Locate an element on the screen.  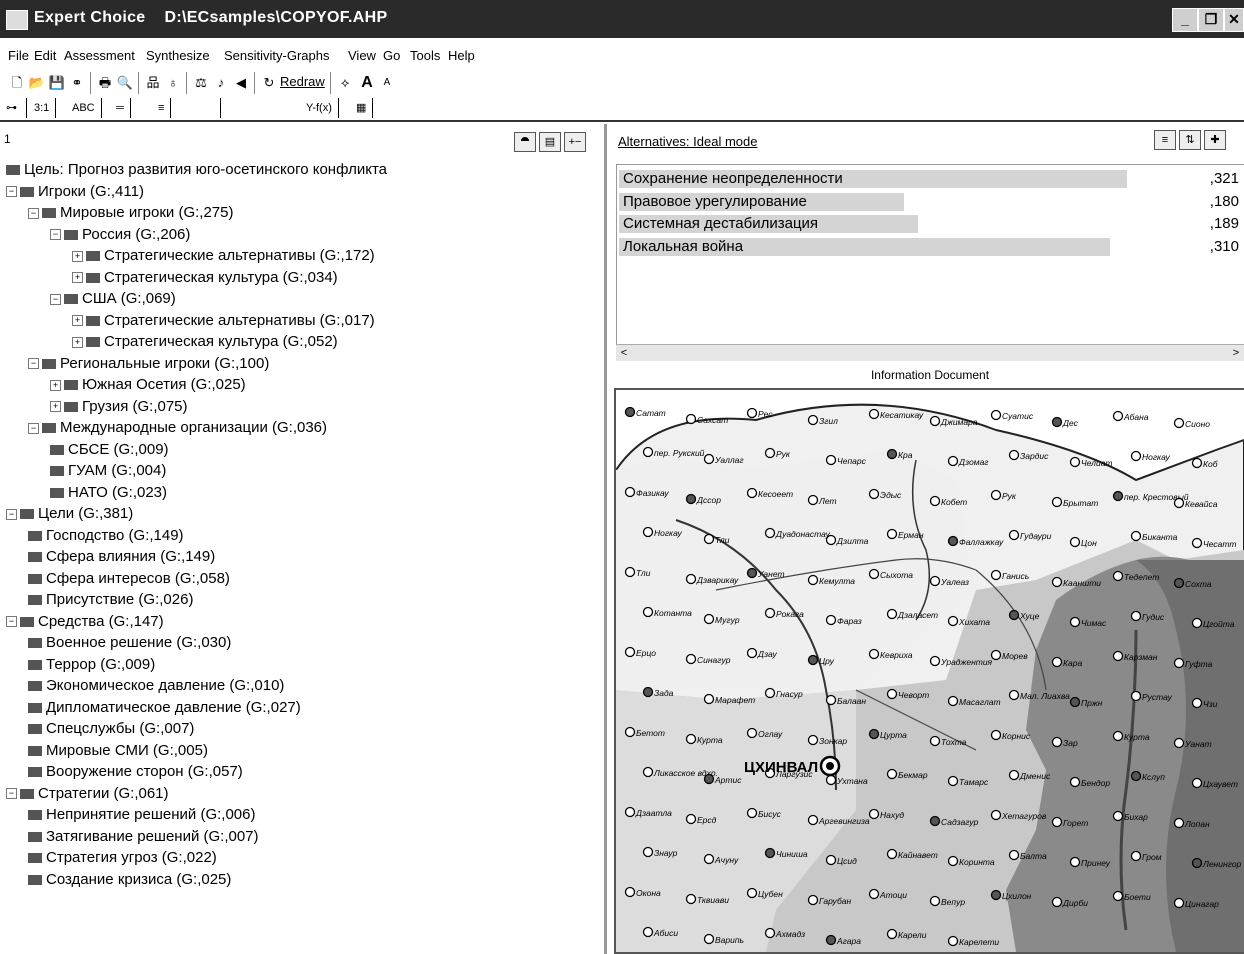
tree-node: + Южная Осетия (G:,025) is located at coordinates (148, 385).